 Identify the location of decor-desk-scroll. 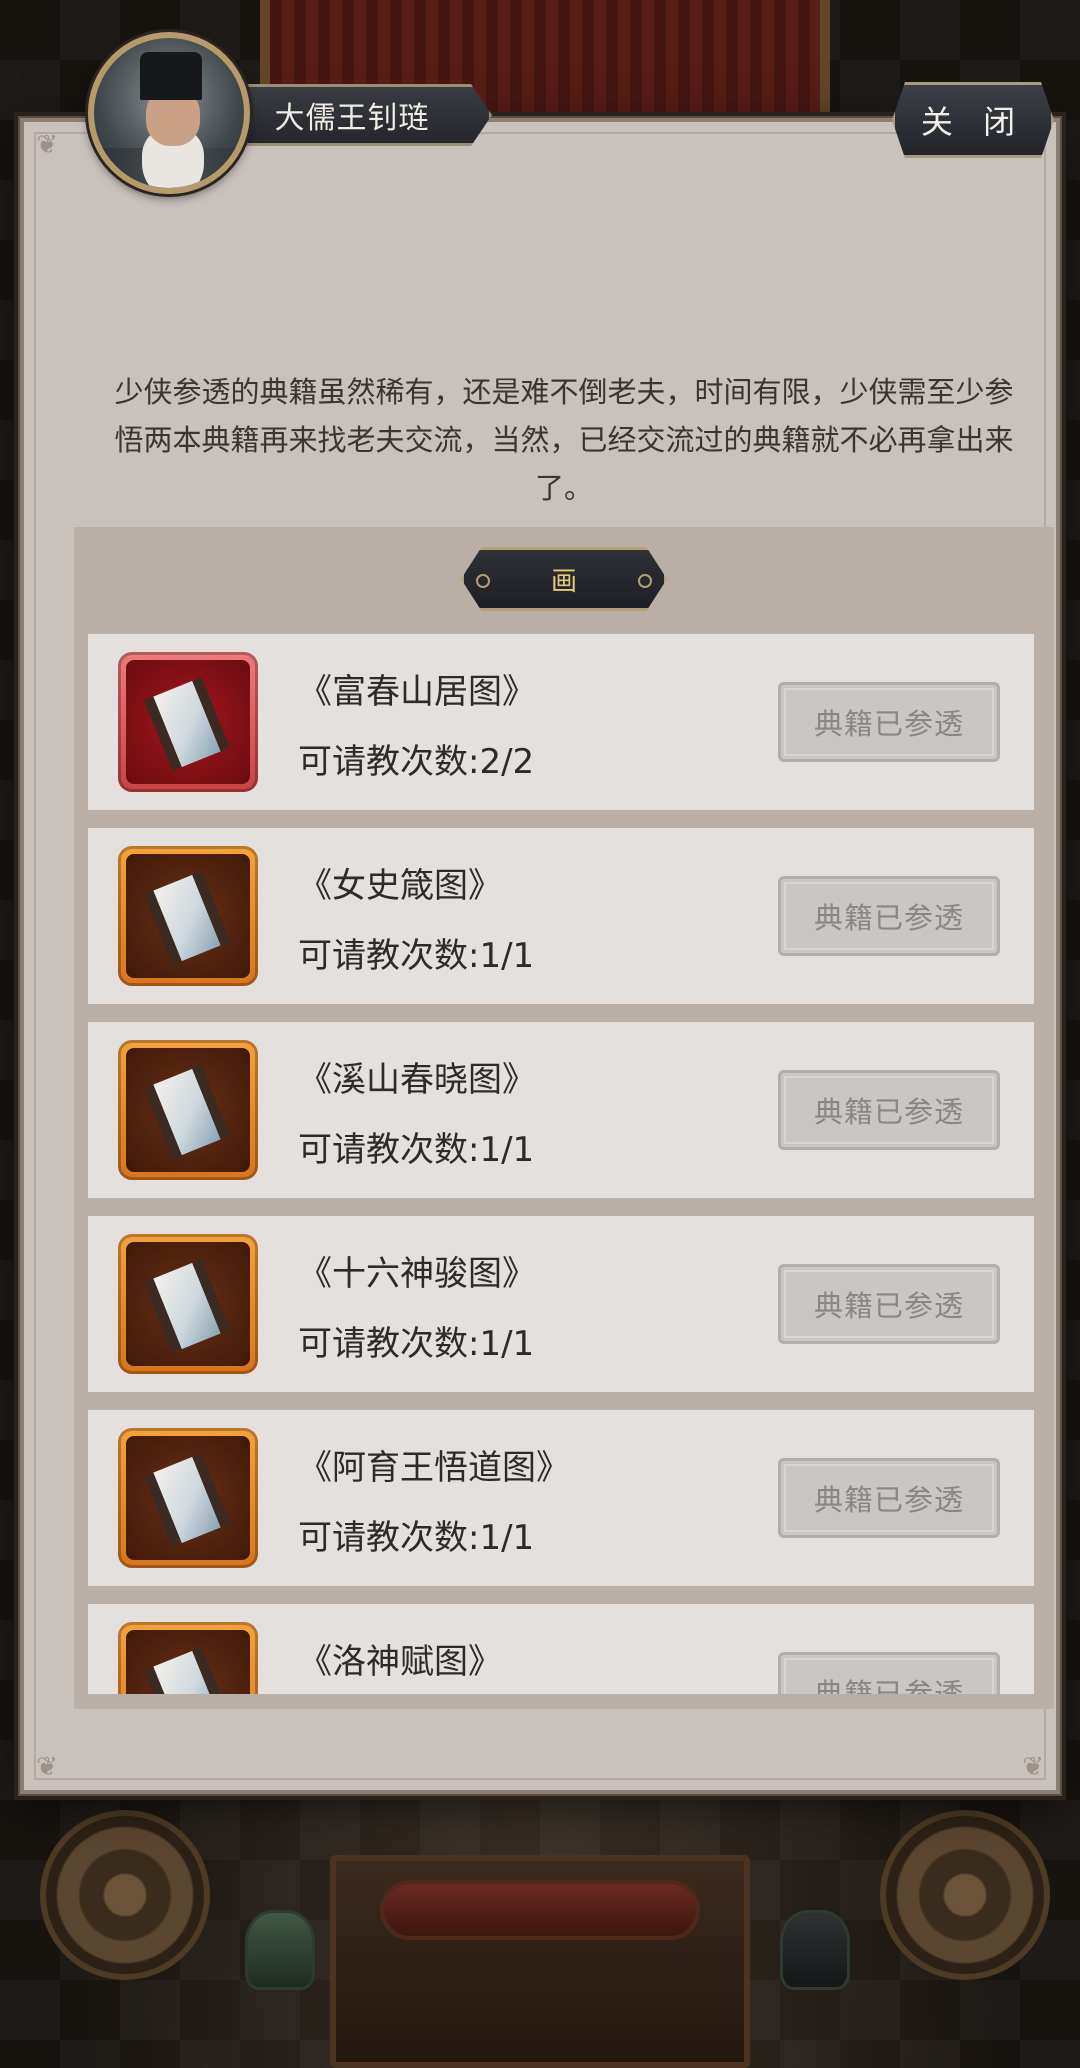
(540, 1910).